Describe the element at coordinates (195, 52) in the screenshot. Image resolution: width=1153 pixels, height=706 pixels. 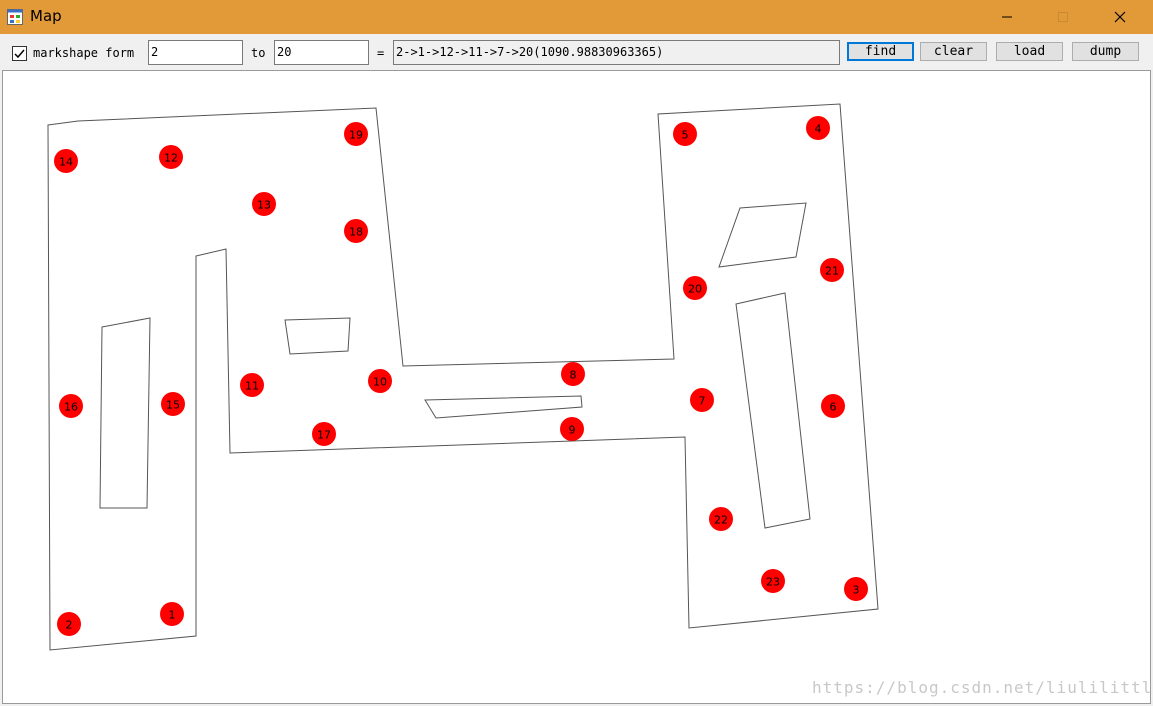
I see `from-node-input: 2` at that location.